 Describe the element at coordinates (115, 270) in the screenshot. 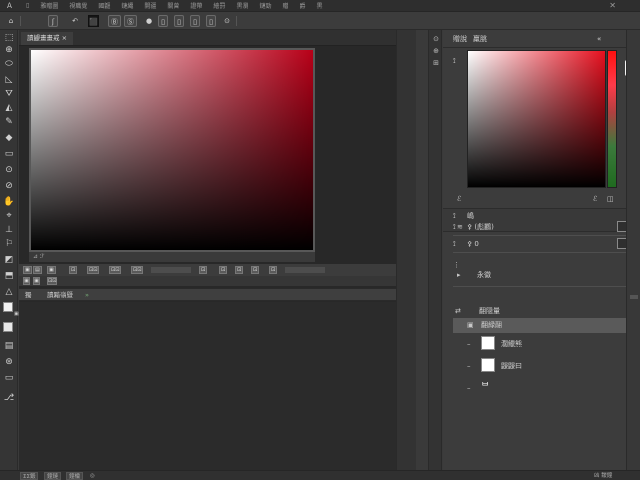

I see `anim-button-5: ⊡⊡` at that location.